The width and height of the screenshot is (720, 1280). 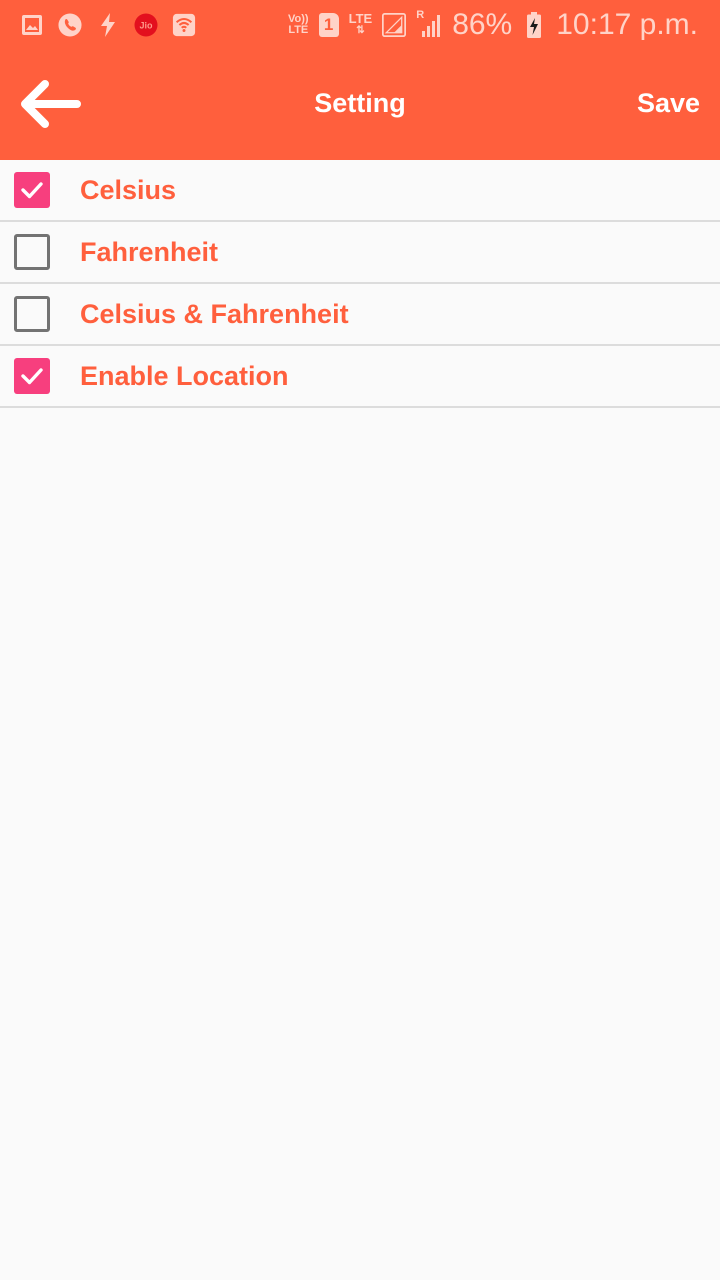 I want to click on status-bar-system: Vo)) LTE 1 LTE ⇅ R 86% 10:17 p.m., so click(x=504, y=25).